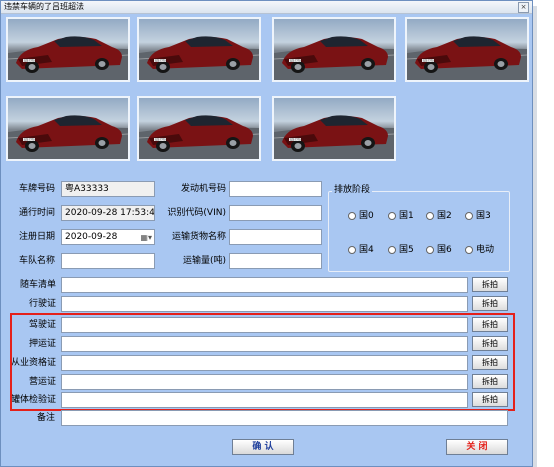 This screenshot has height=467, width=554. I want to click on close-icon: ×, so click(523, 7).